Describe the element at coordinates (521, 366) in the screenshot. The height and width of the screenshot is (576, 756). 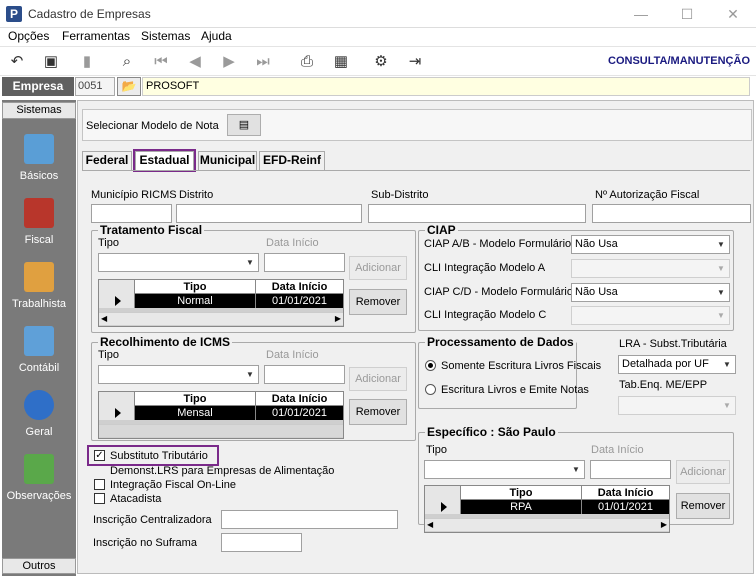
I see `radio-somente-escritura-label: Somente Escritura Livros Fiscais` at that location.